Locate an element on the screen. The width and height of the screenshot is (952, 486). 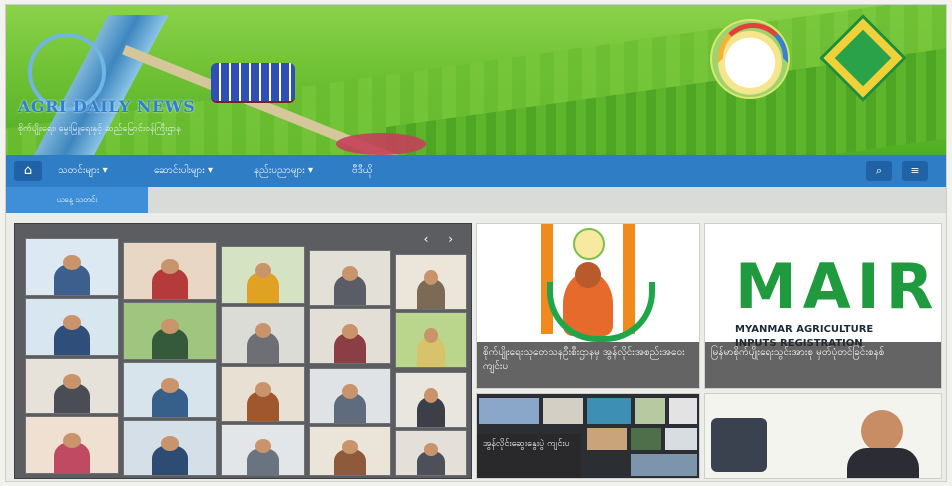
nav-item-news: သတင်းများ ▾ is located at coordinates (83, 171).